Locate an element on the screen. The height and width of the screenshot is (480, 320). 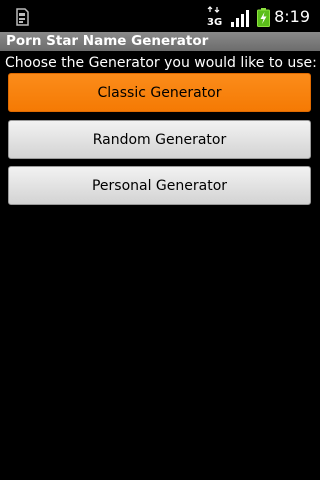
sd-card-icon is located at coordinates (22, 17).